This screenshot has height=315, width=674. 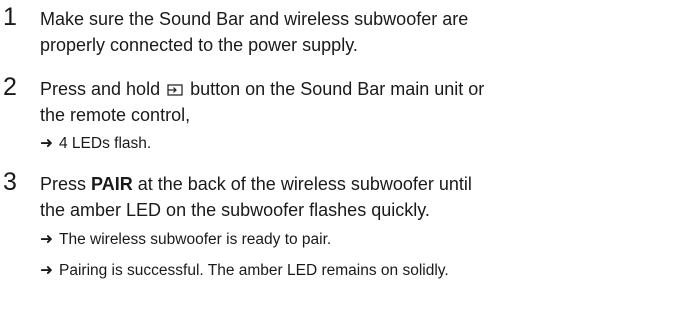 What do you see at coordinates (337, 89) in the screenshot?
I see `step-text-segment: button on the Sound Bar main unit or` at bounding box center [337, 89].